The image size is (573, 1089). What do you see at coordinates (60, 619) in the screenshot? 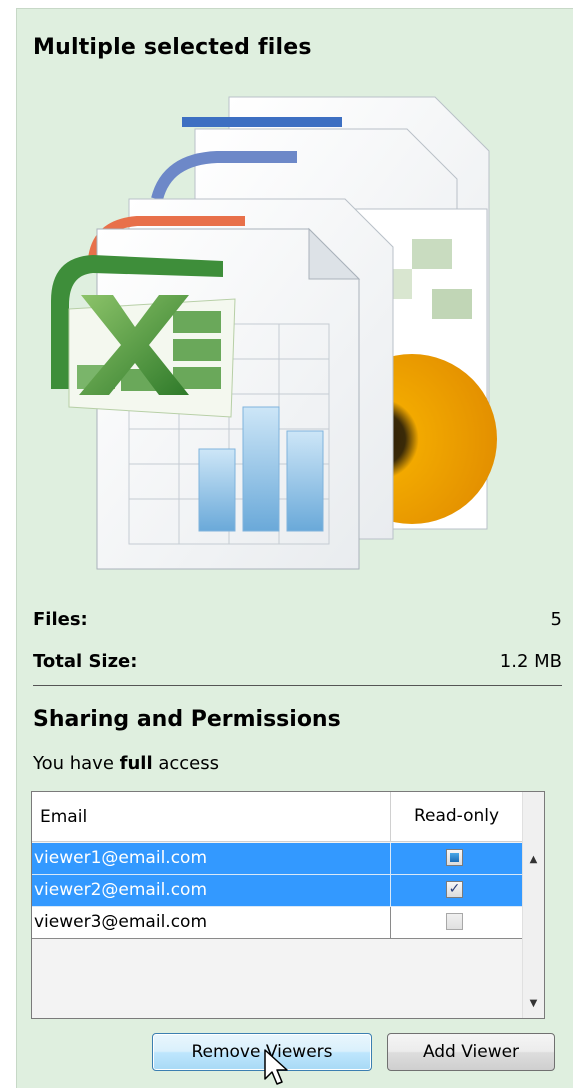
I see `files-label: Files:` at bounding box center [60, 619].